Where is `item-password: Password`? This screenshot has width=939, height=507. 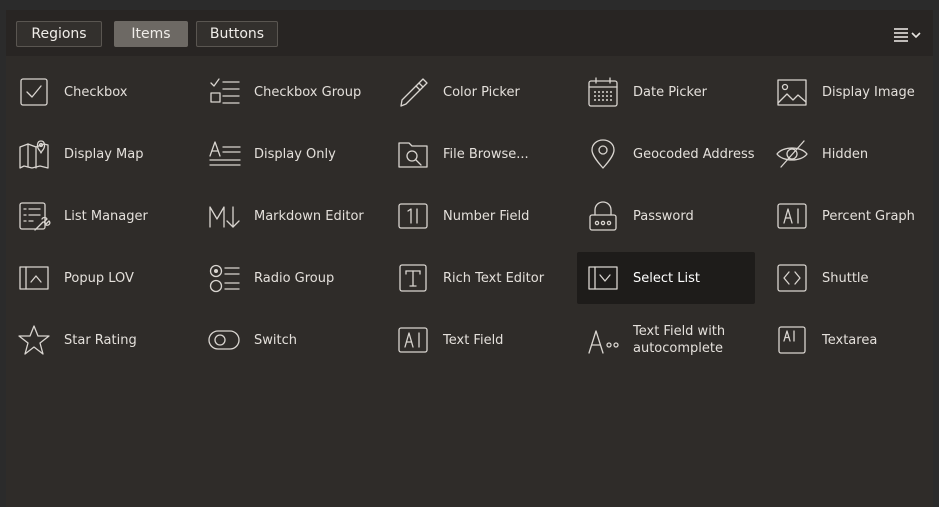 item-password: Password is located at coordinates (666, 216).